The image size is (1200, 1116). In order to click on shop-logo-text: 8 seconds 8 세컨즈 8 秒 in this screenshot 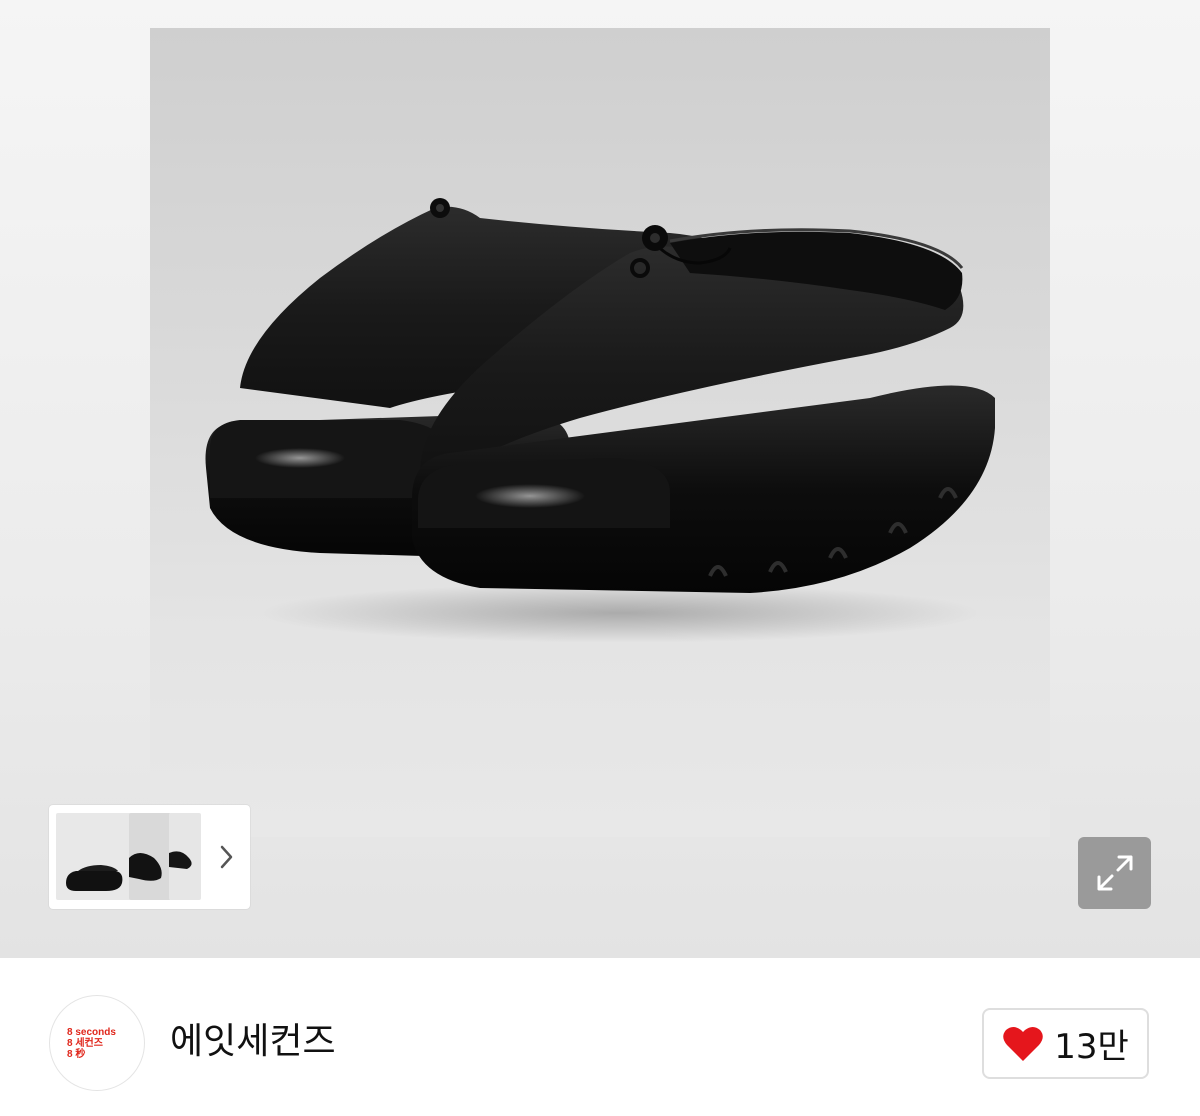, I will do `click(91, 1043)`.